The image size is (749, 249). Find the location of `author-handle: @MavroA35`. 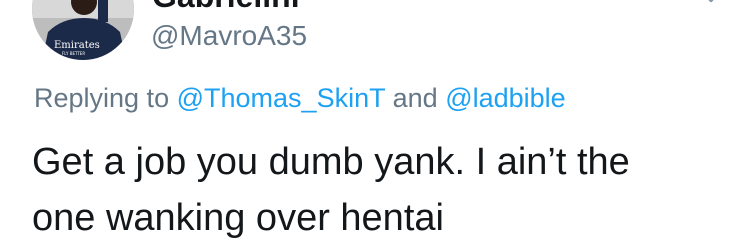

author-handle: @MavroA35 is located at coordinates (229, 36).